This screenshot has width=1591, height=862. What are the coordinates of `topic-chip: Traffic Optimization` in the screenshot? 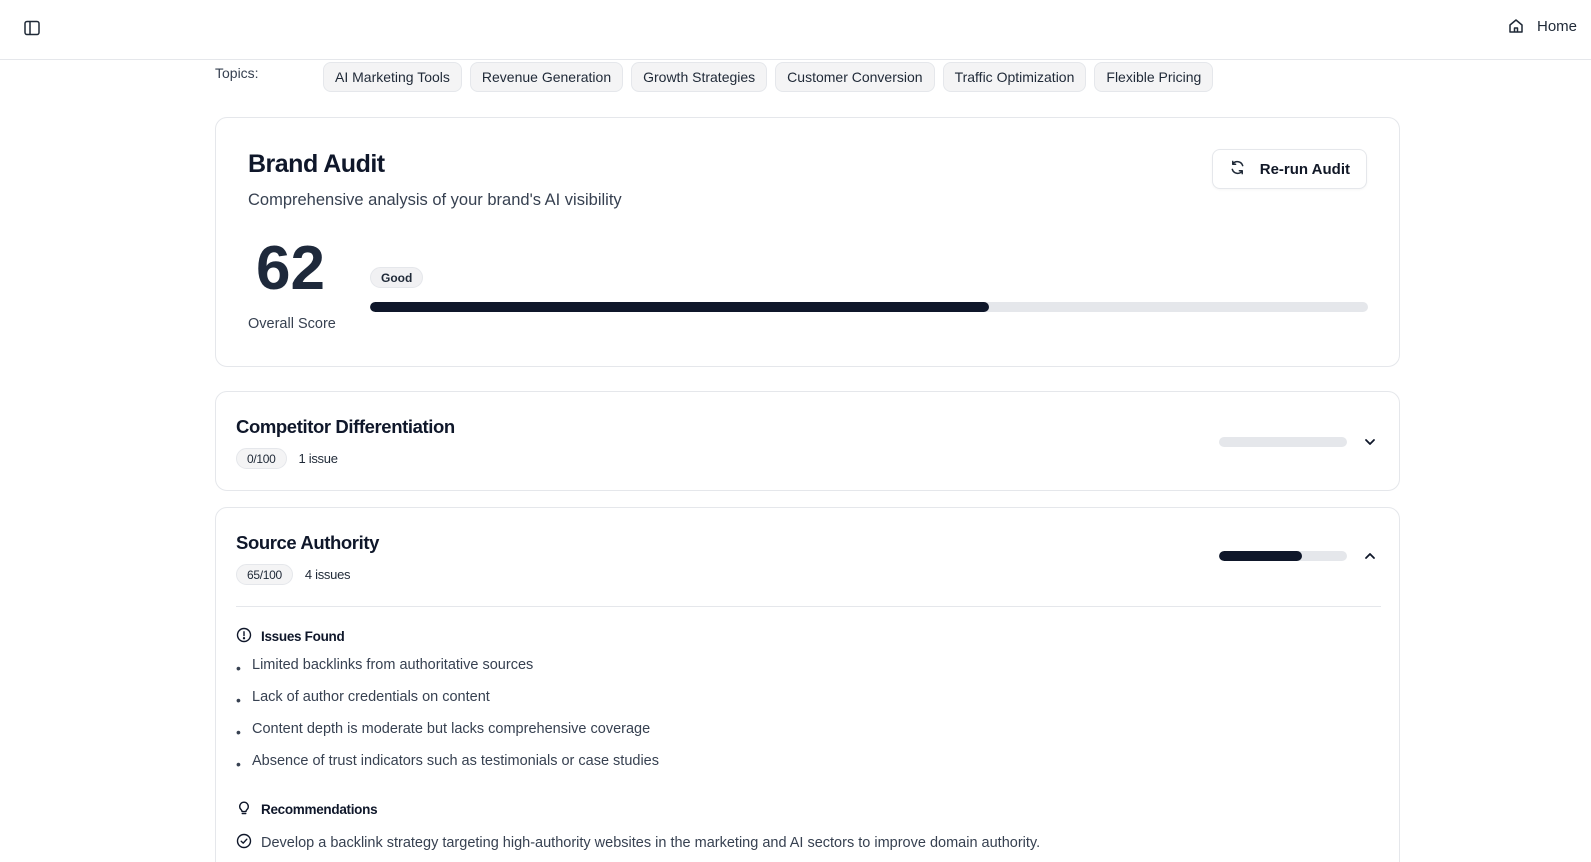 It's located at (1014, 77).